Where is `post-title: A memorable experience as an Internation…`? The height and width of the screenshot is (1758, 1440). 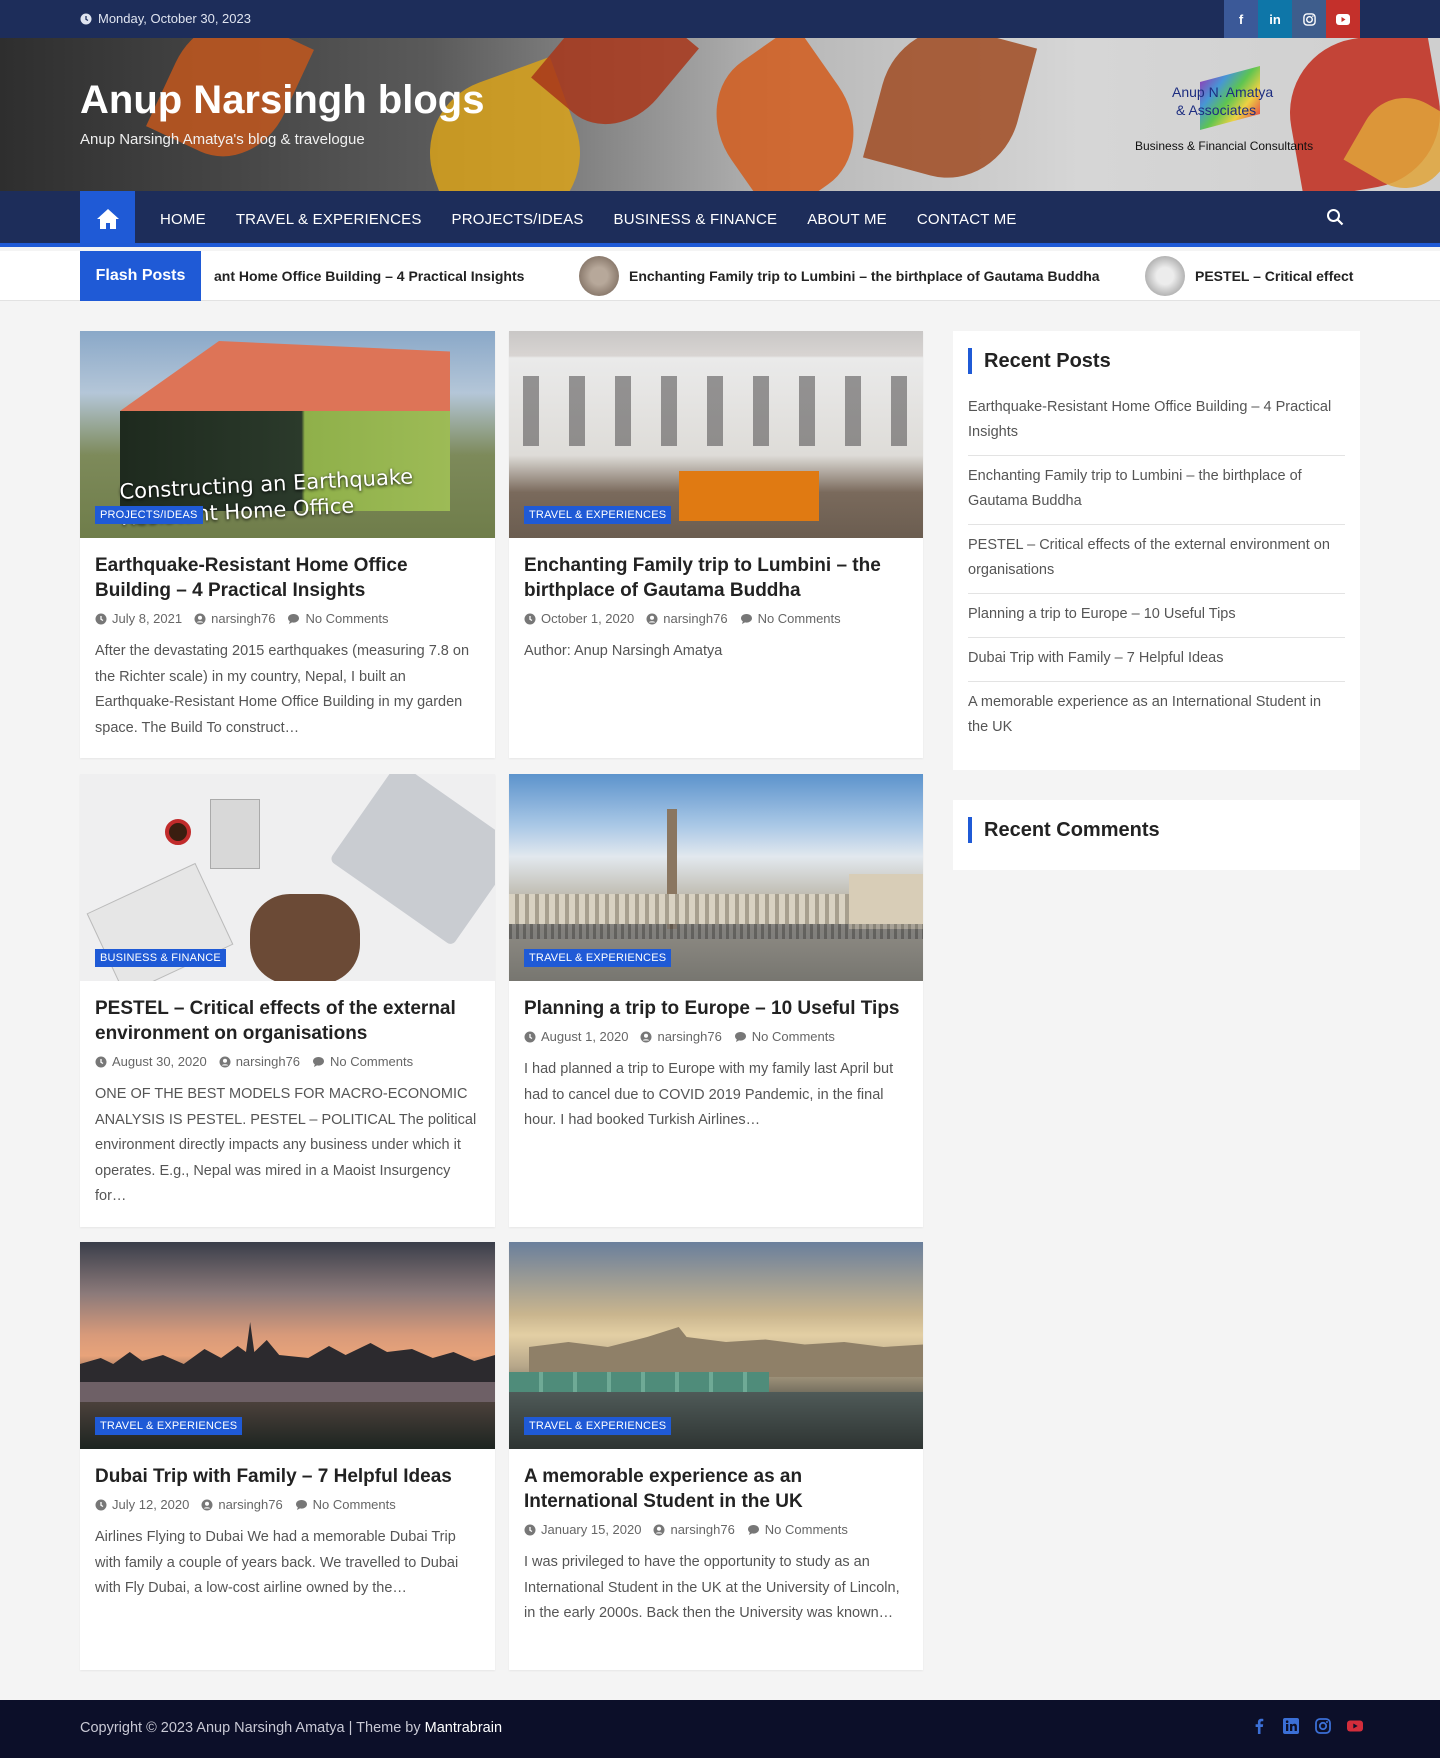 post-title: A memorable experience as an Internation… is located at coordinates (714, 1489).